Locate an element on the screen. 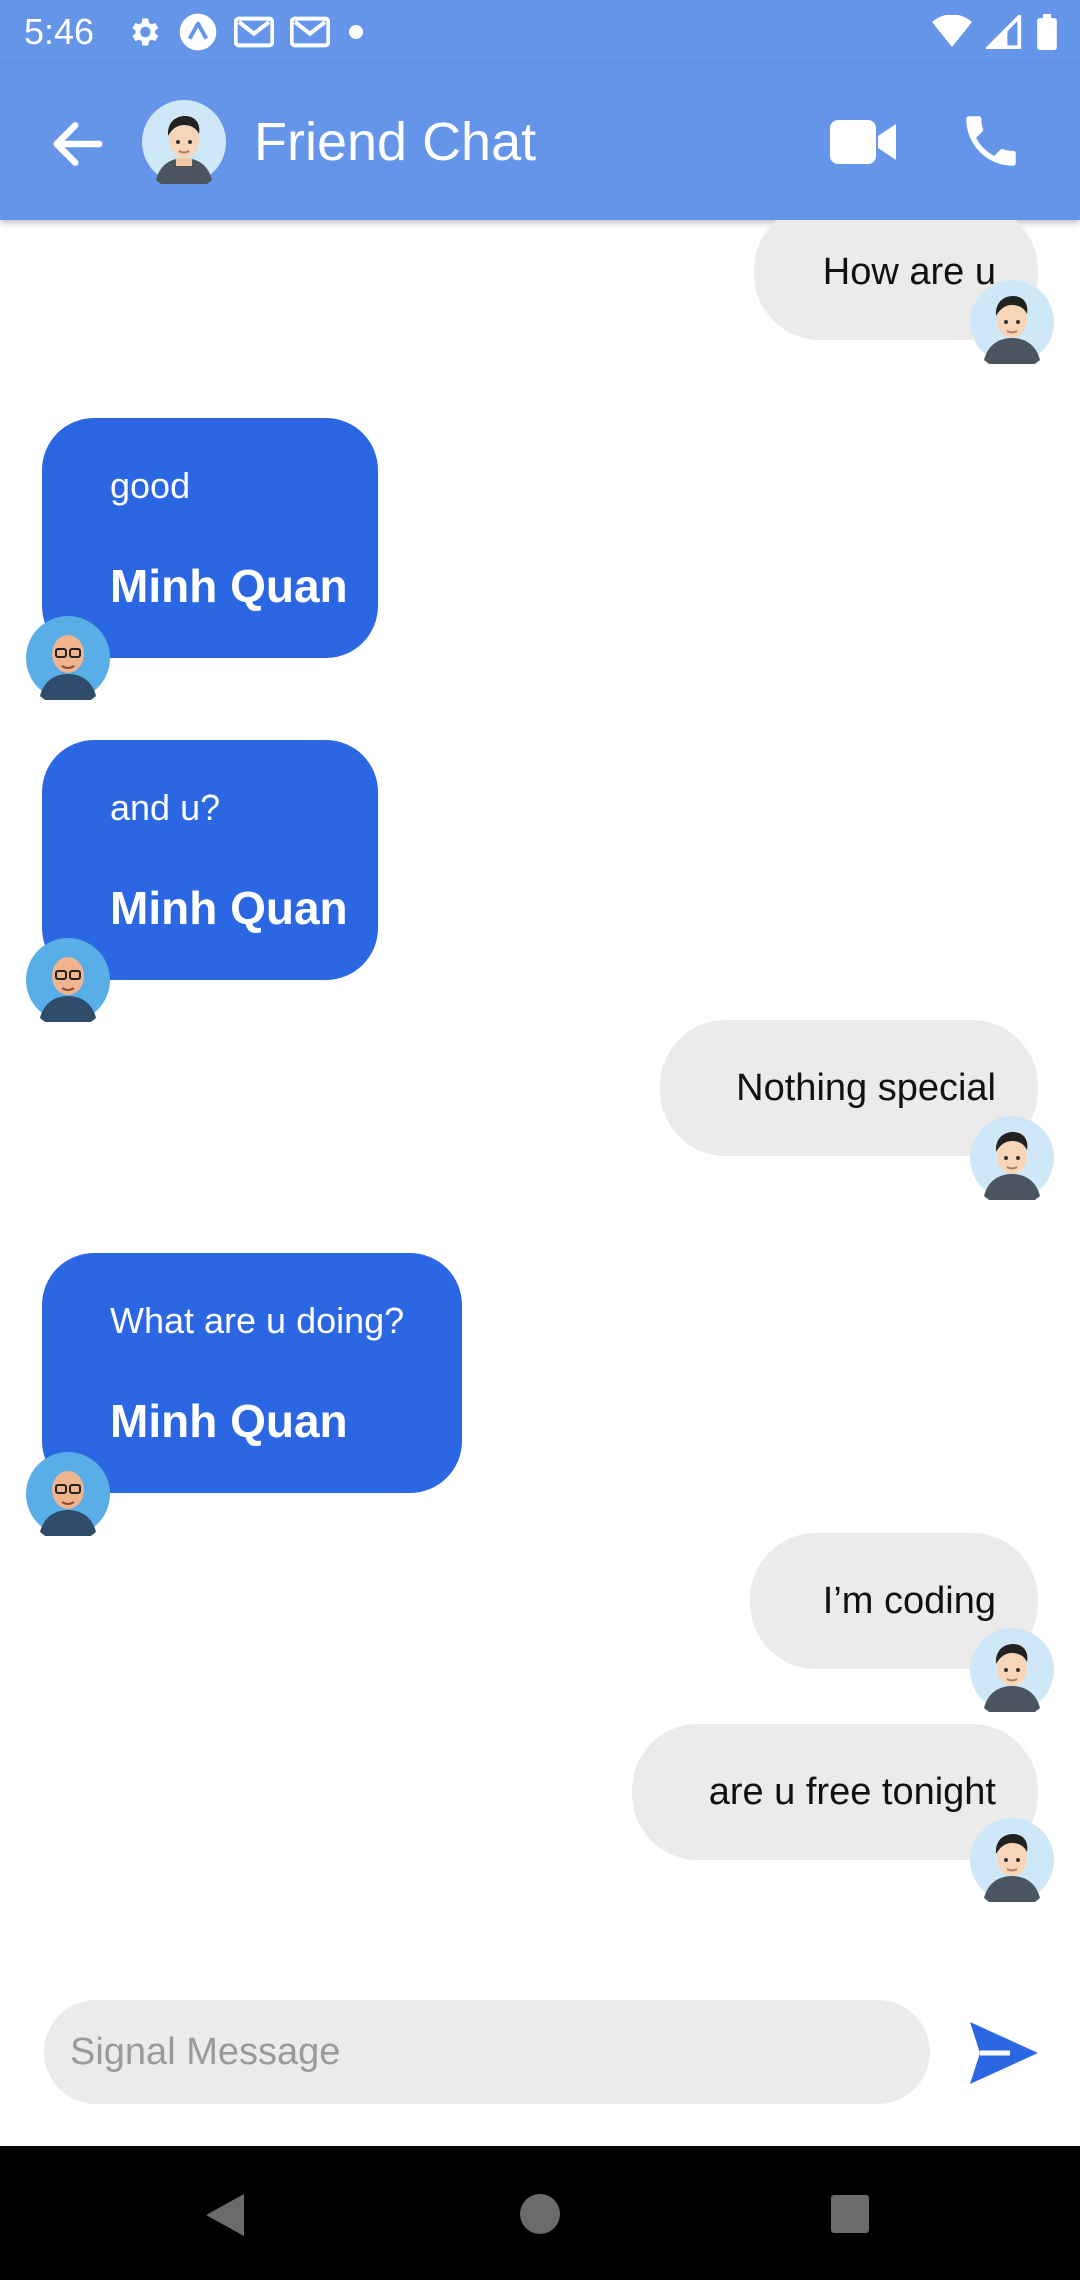 The image size is (1080, 2280). notification-icons is located at coordinates (246, 32).